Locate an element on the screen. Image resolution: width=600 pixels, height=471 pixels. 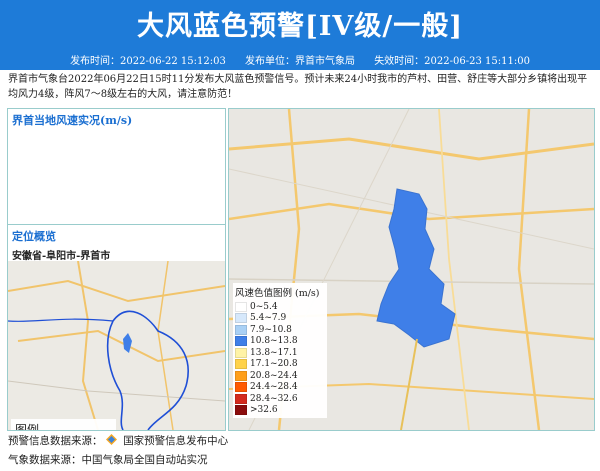
wind-legend-item: 24.4~28.4 is located at coordinates (280, 388).